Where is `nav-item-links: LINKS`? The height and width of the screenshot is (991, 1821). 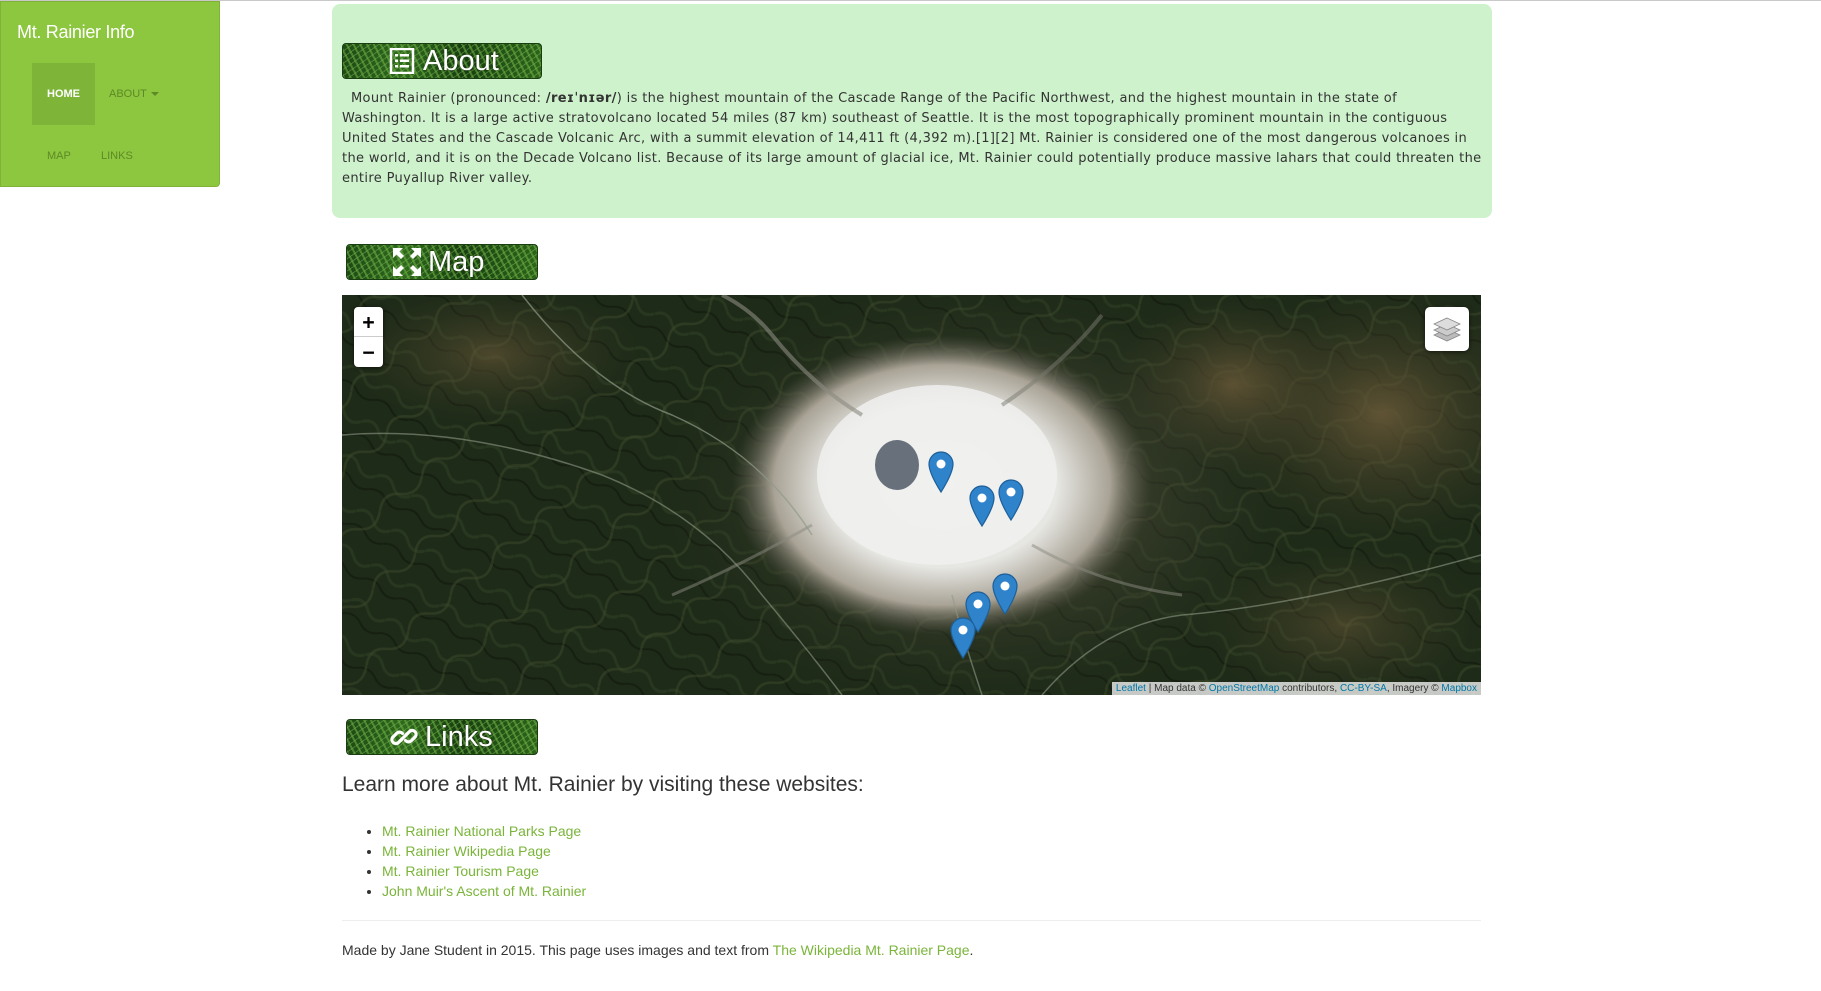
nav-item-links: LINKS is located at coordinates (117, 156).